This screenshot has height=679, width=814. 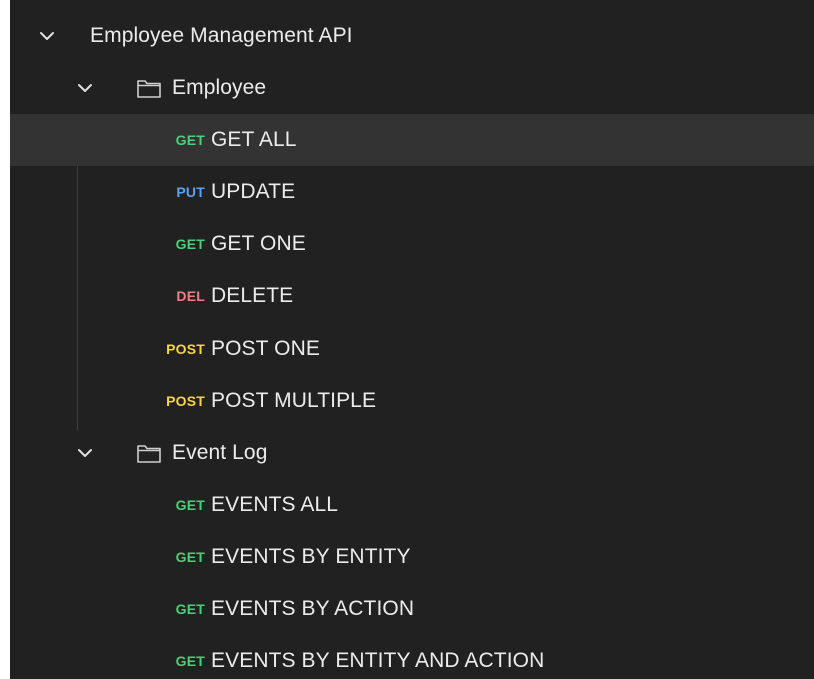 What do you see at coordinates (254, 139) in the screenshot?
I see `request-name: GET ALL` at bounding box center [254, 139].